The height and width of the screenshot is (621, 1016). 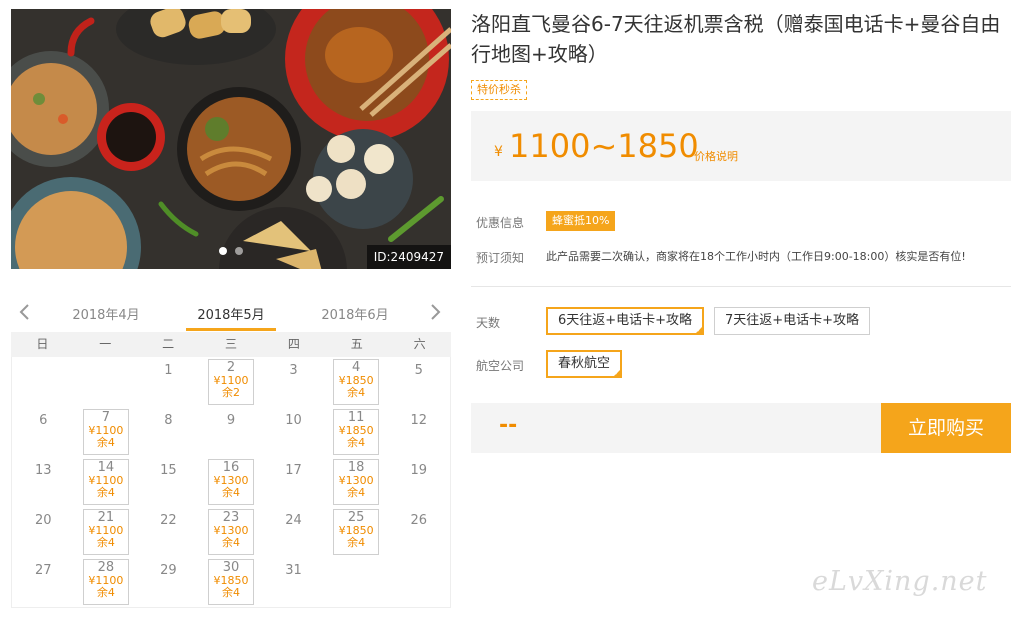 What do you see at coordinates (488, 323) in the screenshot?
I see `days-label: 天数` at bounding box center [488, 323].